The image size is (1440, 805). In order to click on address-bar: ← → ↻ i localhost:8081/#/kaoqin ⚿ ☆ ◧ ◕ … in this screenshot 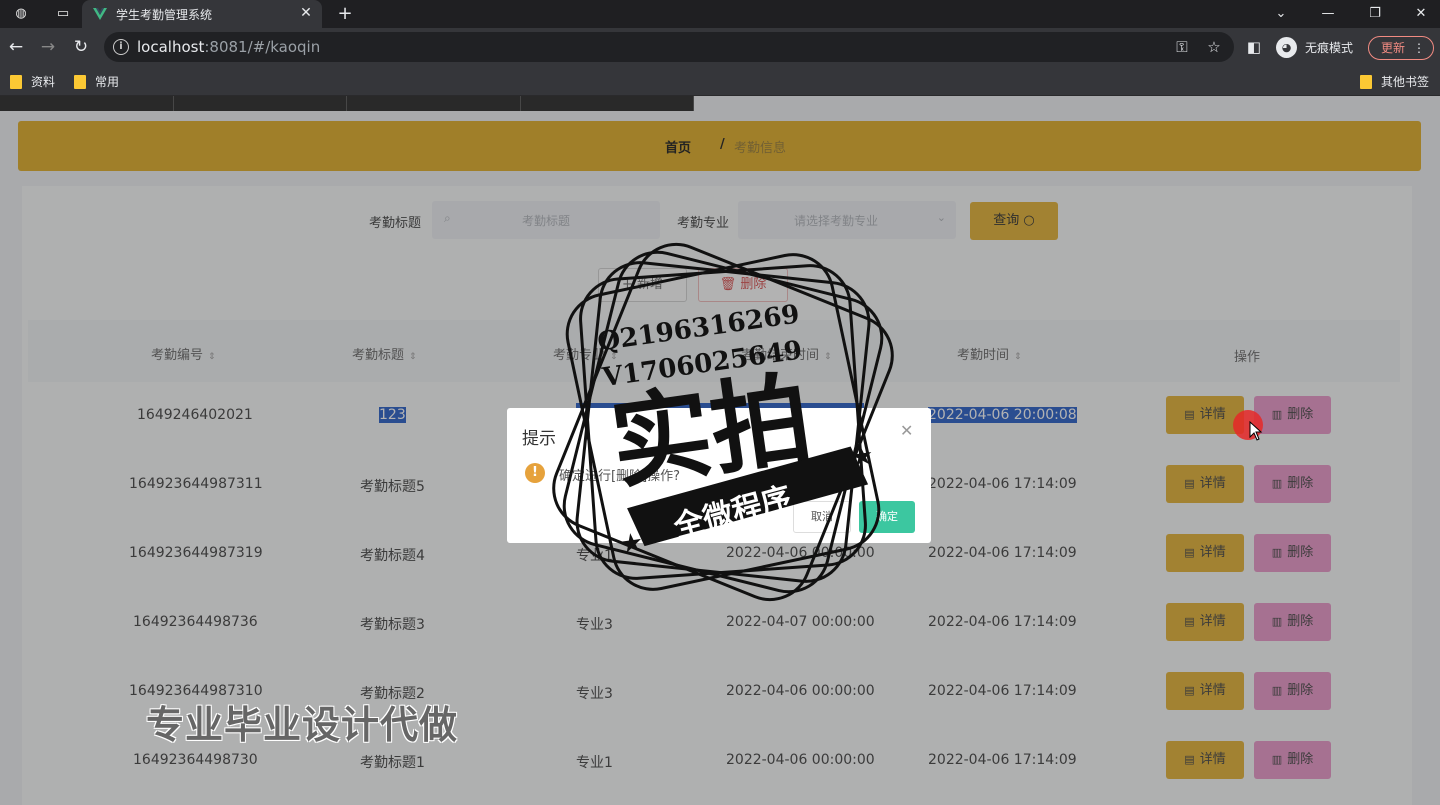, I will do `click(720, 47)`.